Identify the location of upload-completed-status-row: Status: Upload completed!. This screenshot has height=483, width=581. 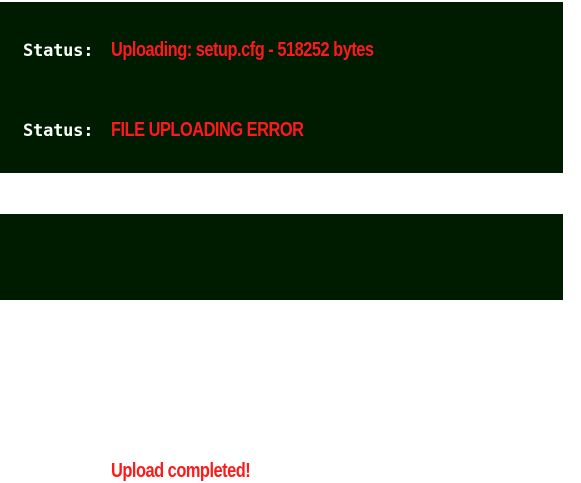
(152, 471).